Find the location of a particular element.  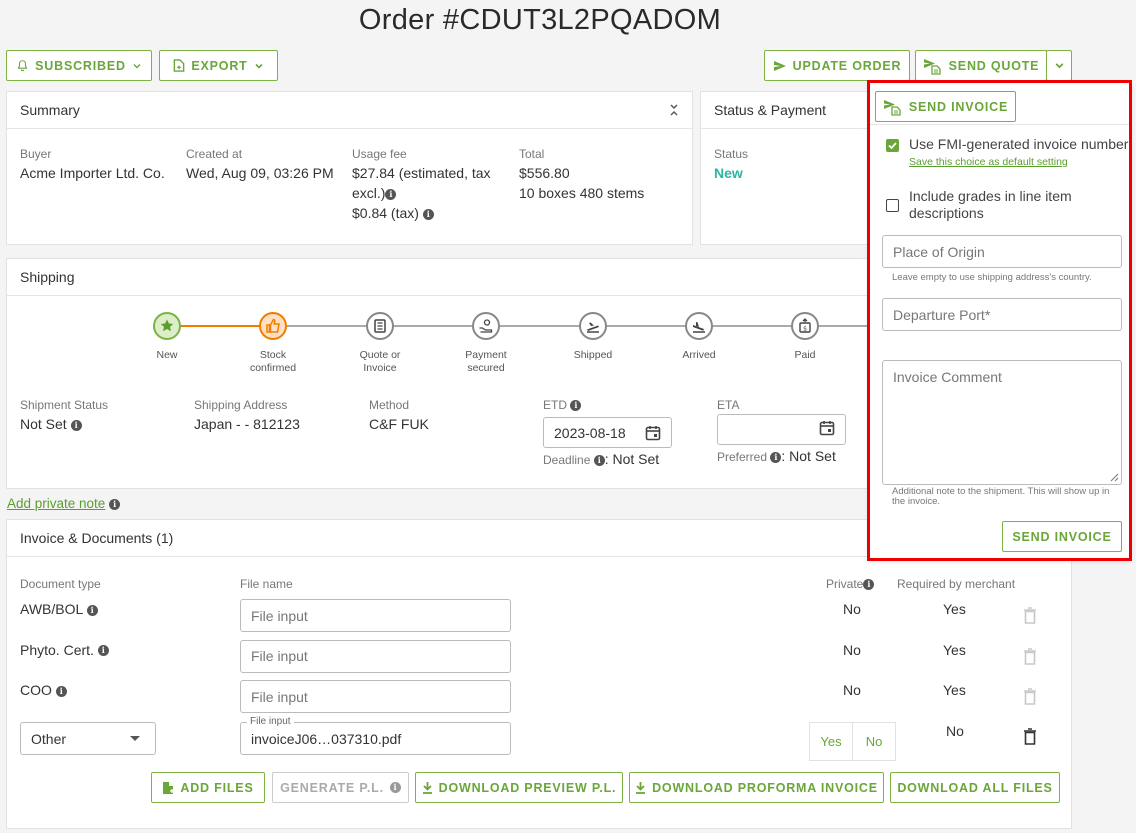

usage-fee-tax: $0.84 (tax) is located at coordinates (385, 213).